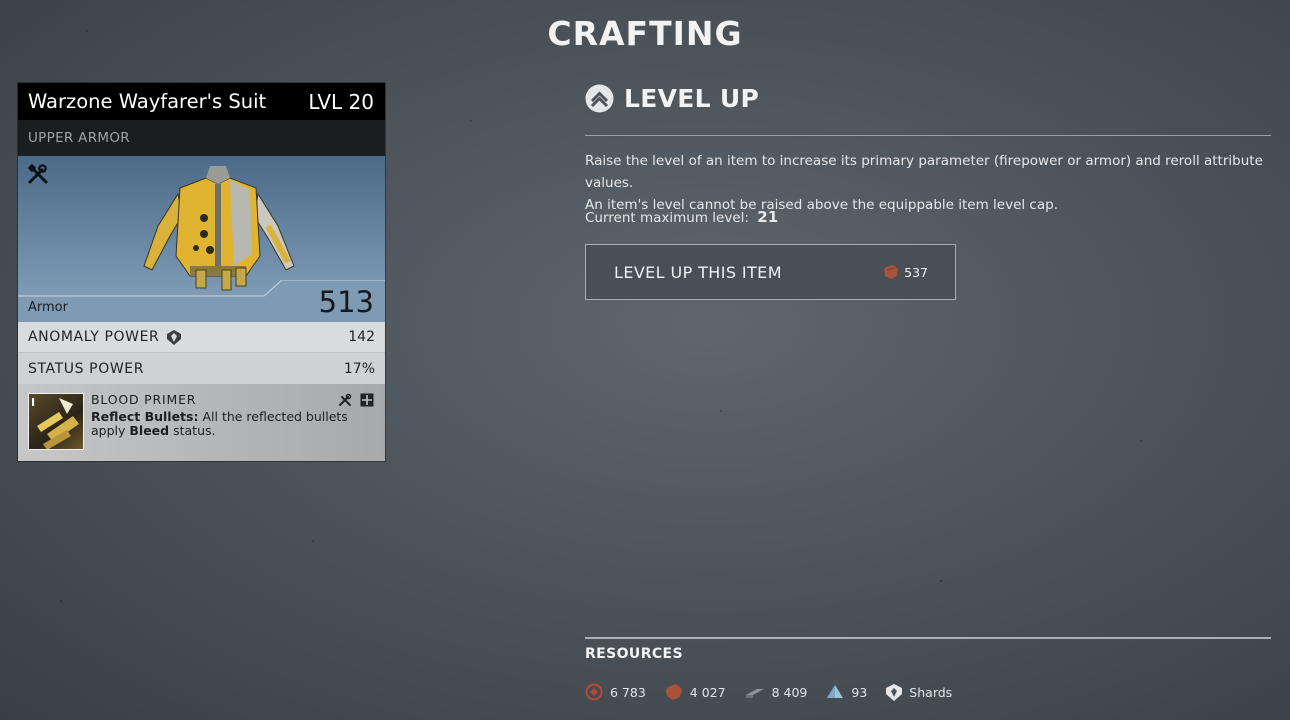  What do you see at coordinates (698, 272) in the screenshot?
I see `level-up-button-label: LEVEL UP THIS ITEM` at bounding box center [698, 272].